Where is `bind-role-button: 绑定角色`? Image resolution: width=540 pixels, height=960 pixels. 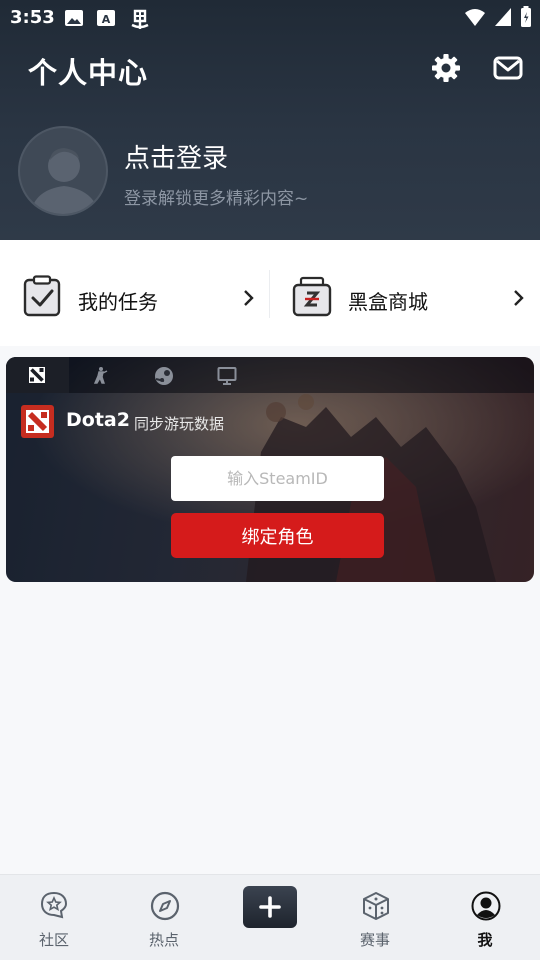
bind-role-button: 绑定角色 is located at coordinates (277, 535).